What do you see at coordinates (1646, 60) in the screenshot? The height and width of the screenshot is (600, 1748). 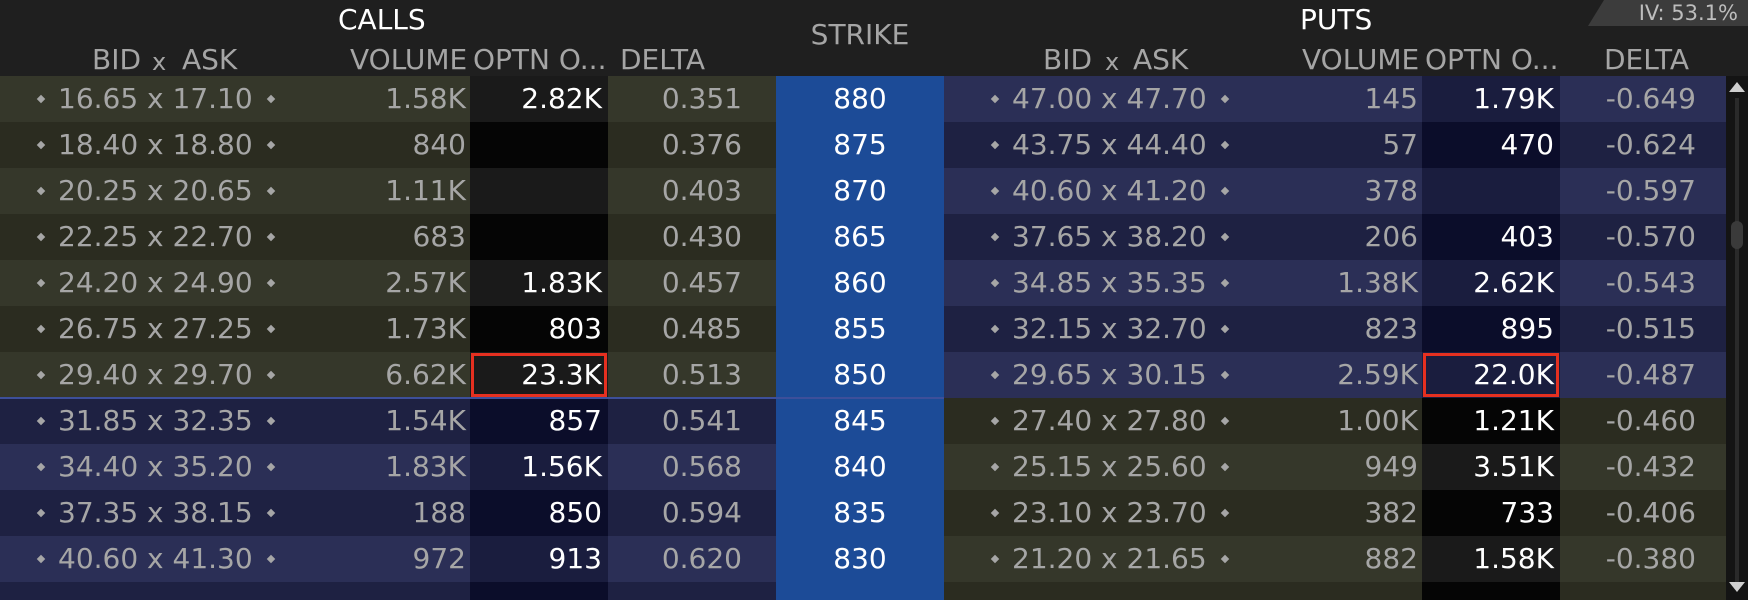 I see `puts-delta-header: DELTA` at bounding box center [1646, 60].